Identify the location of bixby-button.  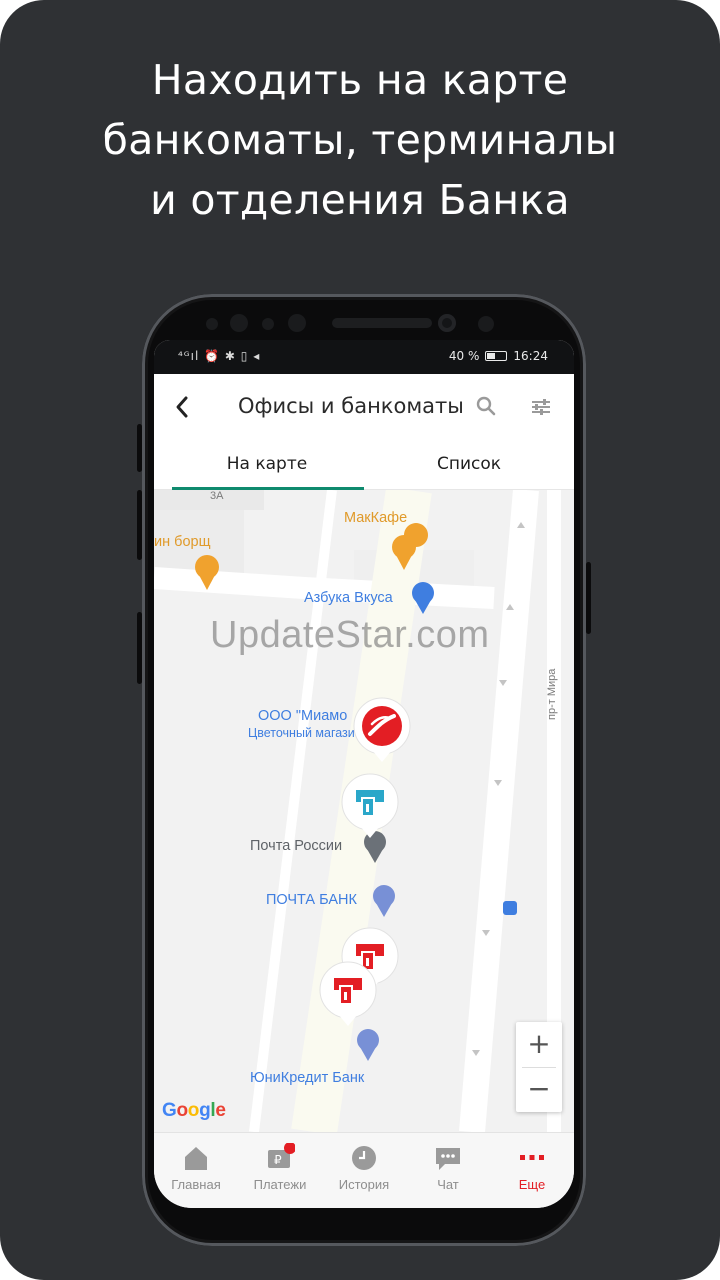
(139, 648).